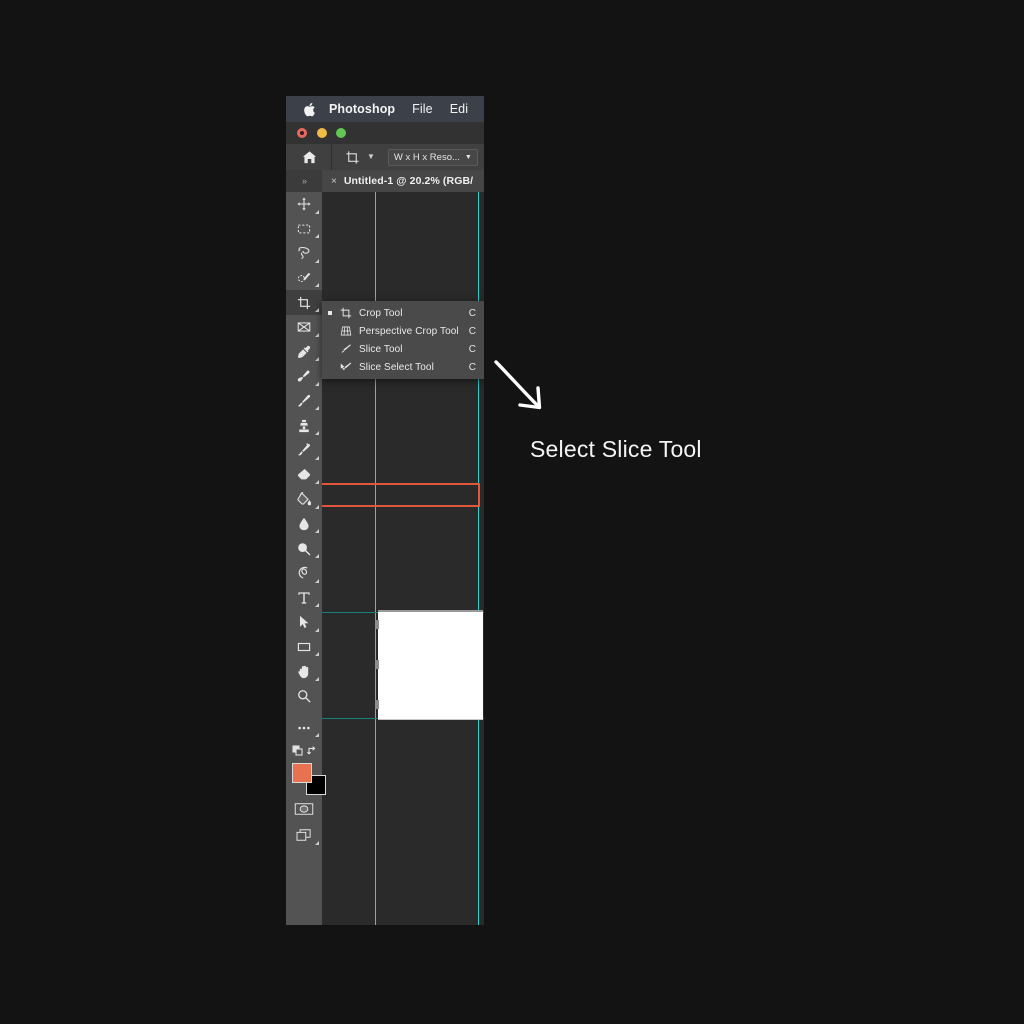 The height and width of the screenshot is (1024, 1024). What do you see at coordinates (304, 524) in the screenshot?
I see `blur-tool` at bounding box center [304, 524].